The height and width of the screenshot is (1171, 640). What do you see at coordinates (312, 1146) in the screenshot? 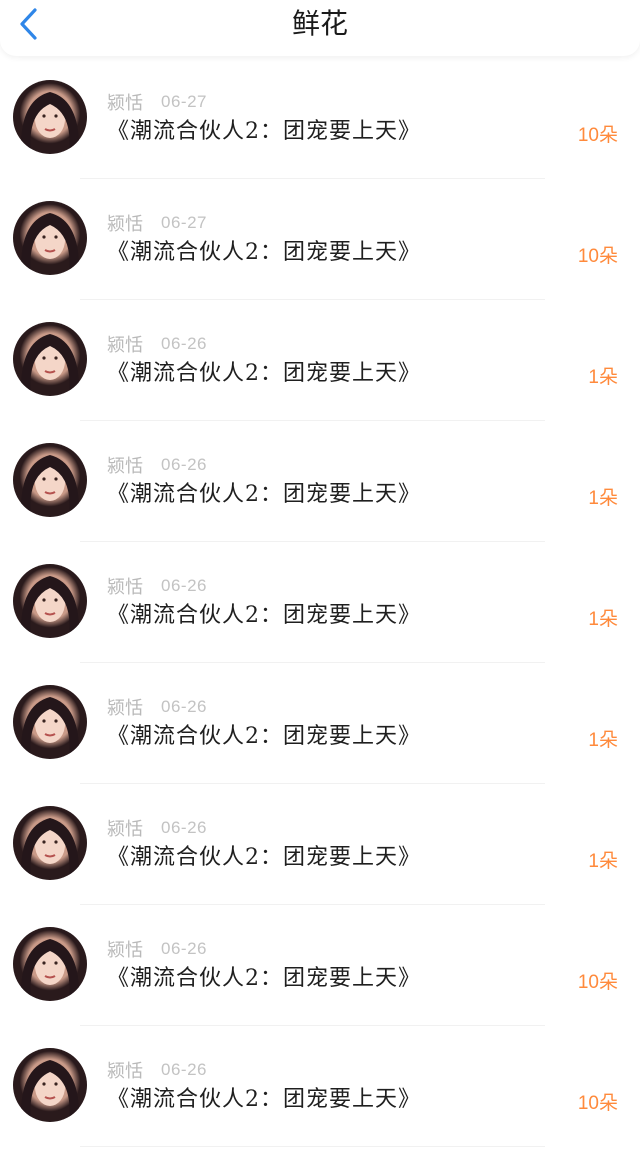
I see `divider` at bounding box center [312, 1146].